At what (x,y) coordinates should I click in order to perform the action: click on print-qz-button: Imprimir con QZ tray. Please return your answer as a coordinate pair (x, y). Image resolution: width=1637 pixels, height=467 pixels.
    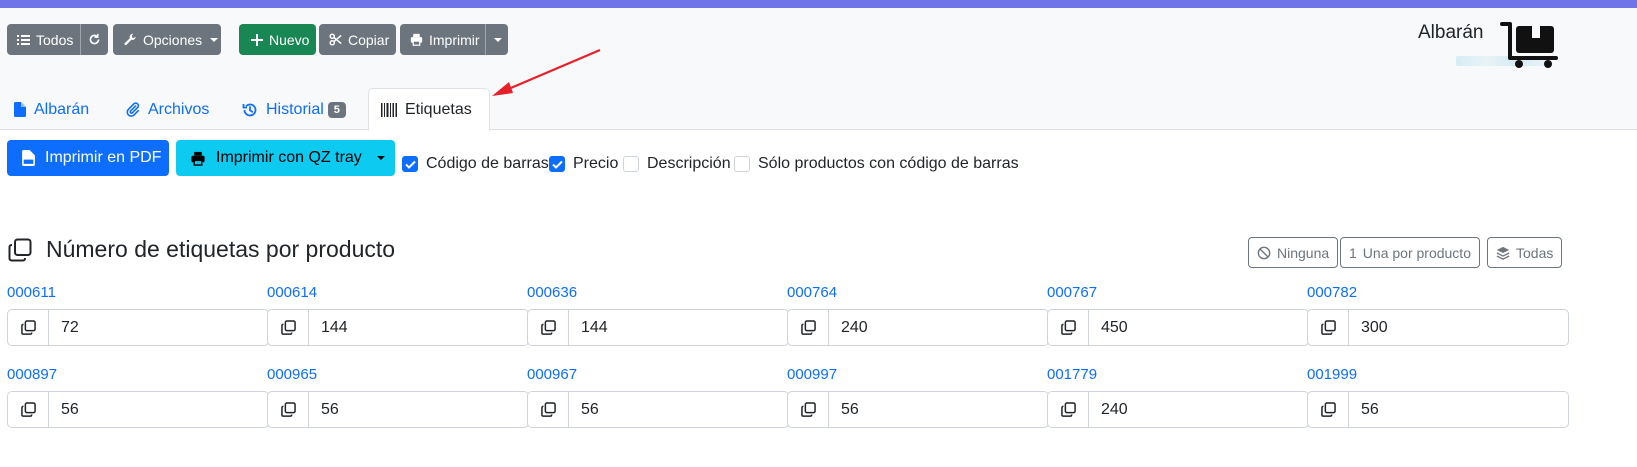
    Looking at the image, I should click on (285, 158).